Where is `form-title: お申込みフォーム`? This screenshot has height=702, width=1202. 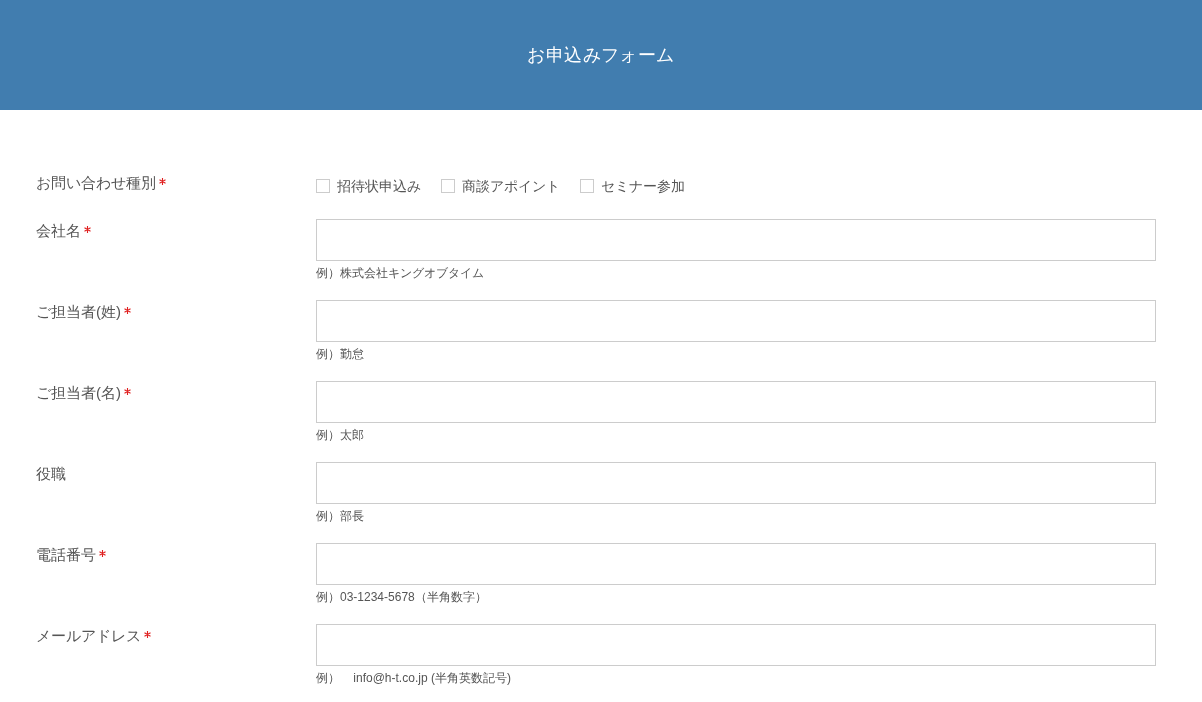 form-title: お申込みフォーム is located at coordinates (601, 55).